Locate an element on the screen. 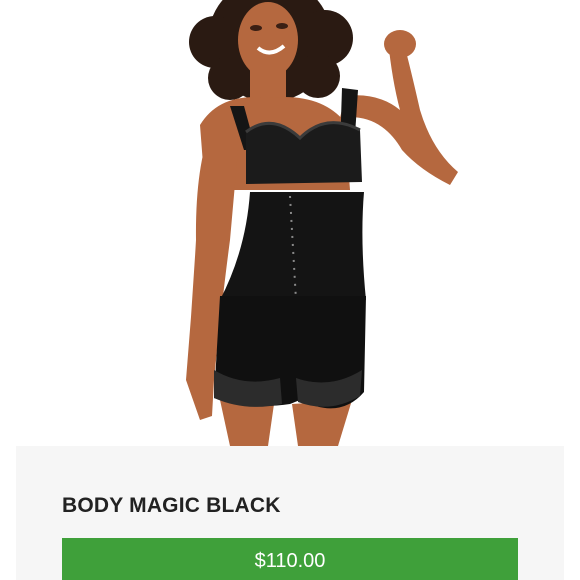 Image resolution: width=580 pixels, height=580 pixels. product-title: BODY MAGIC BLACK is located at coordinates (171, 505).